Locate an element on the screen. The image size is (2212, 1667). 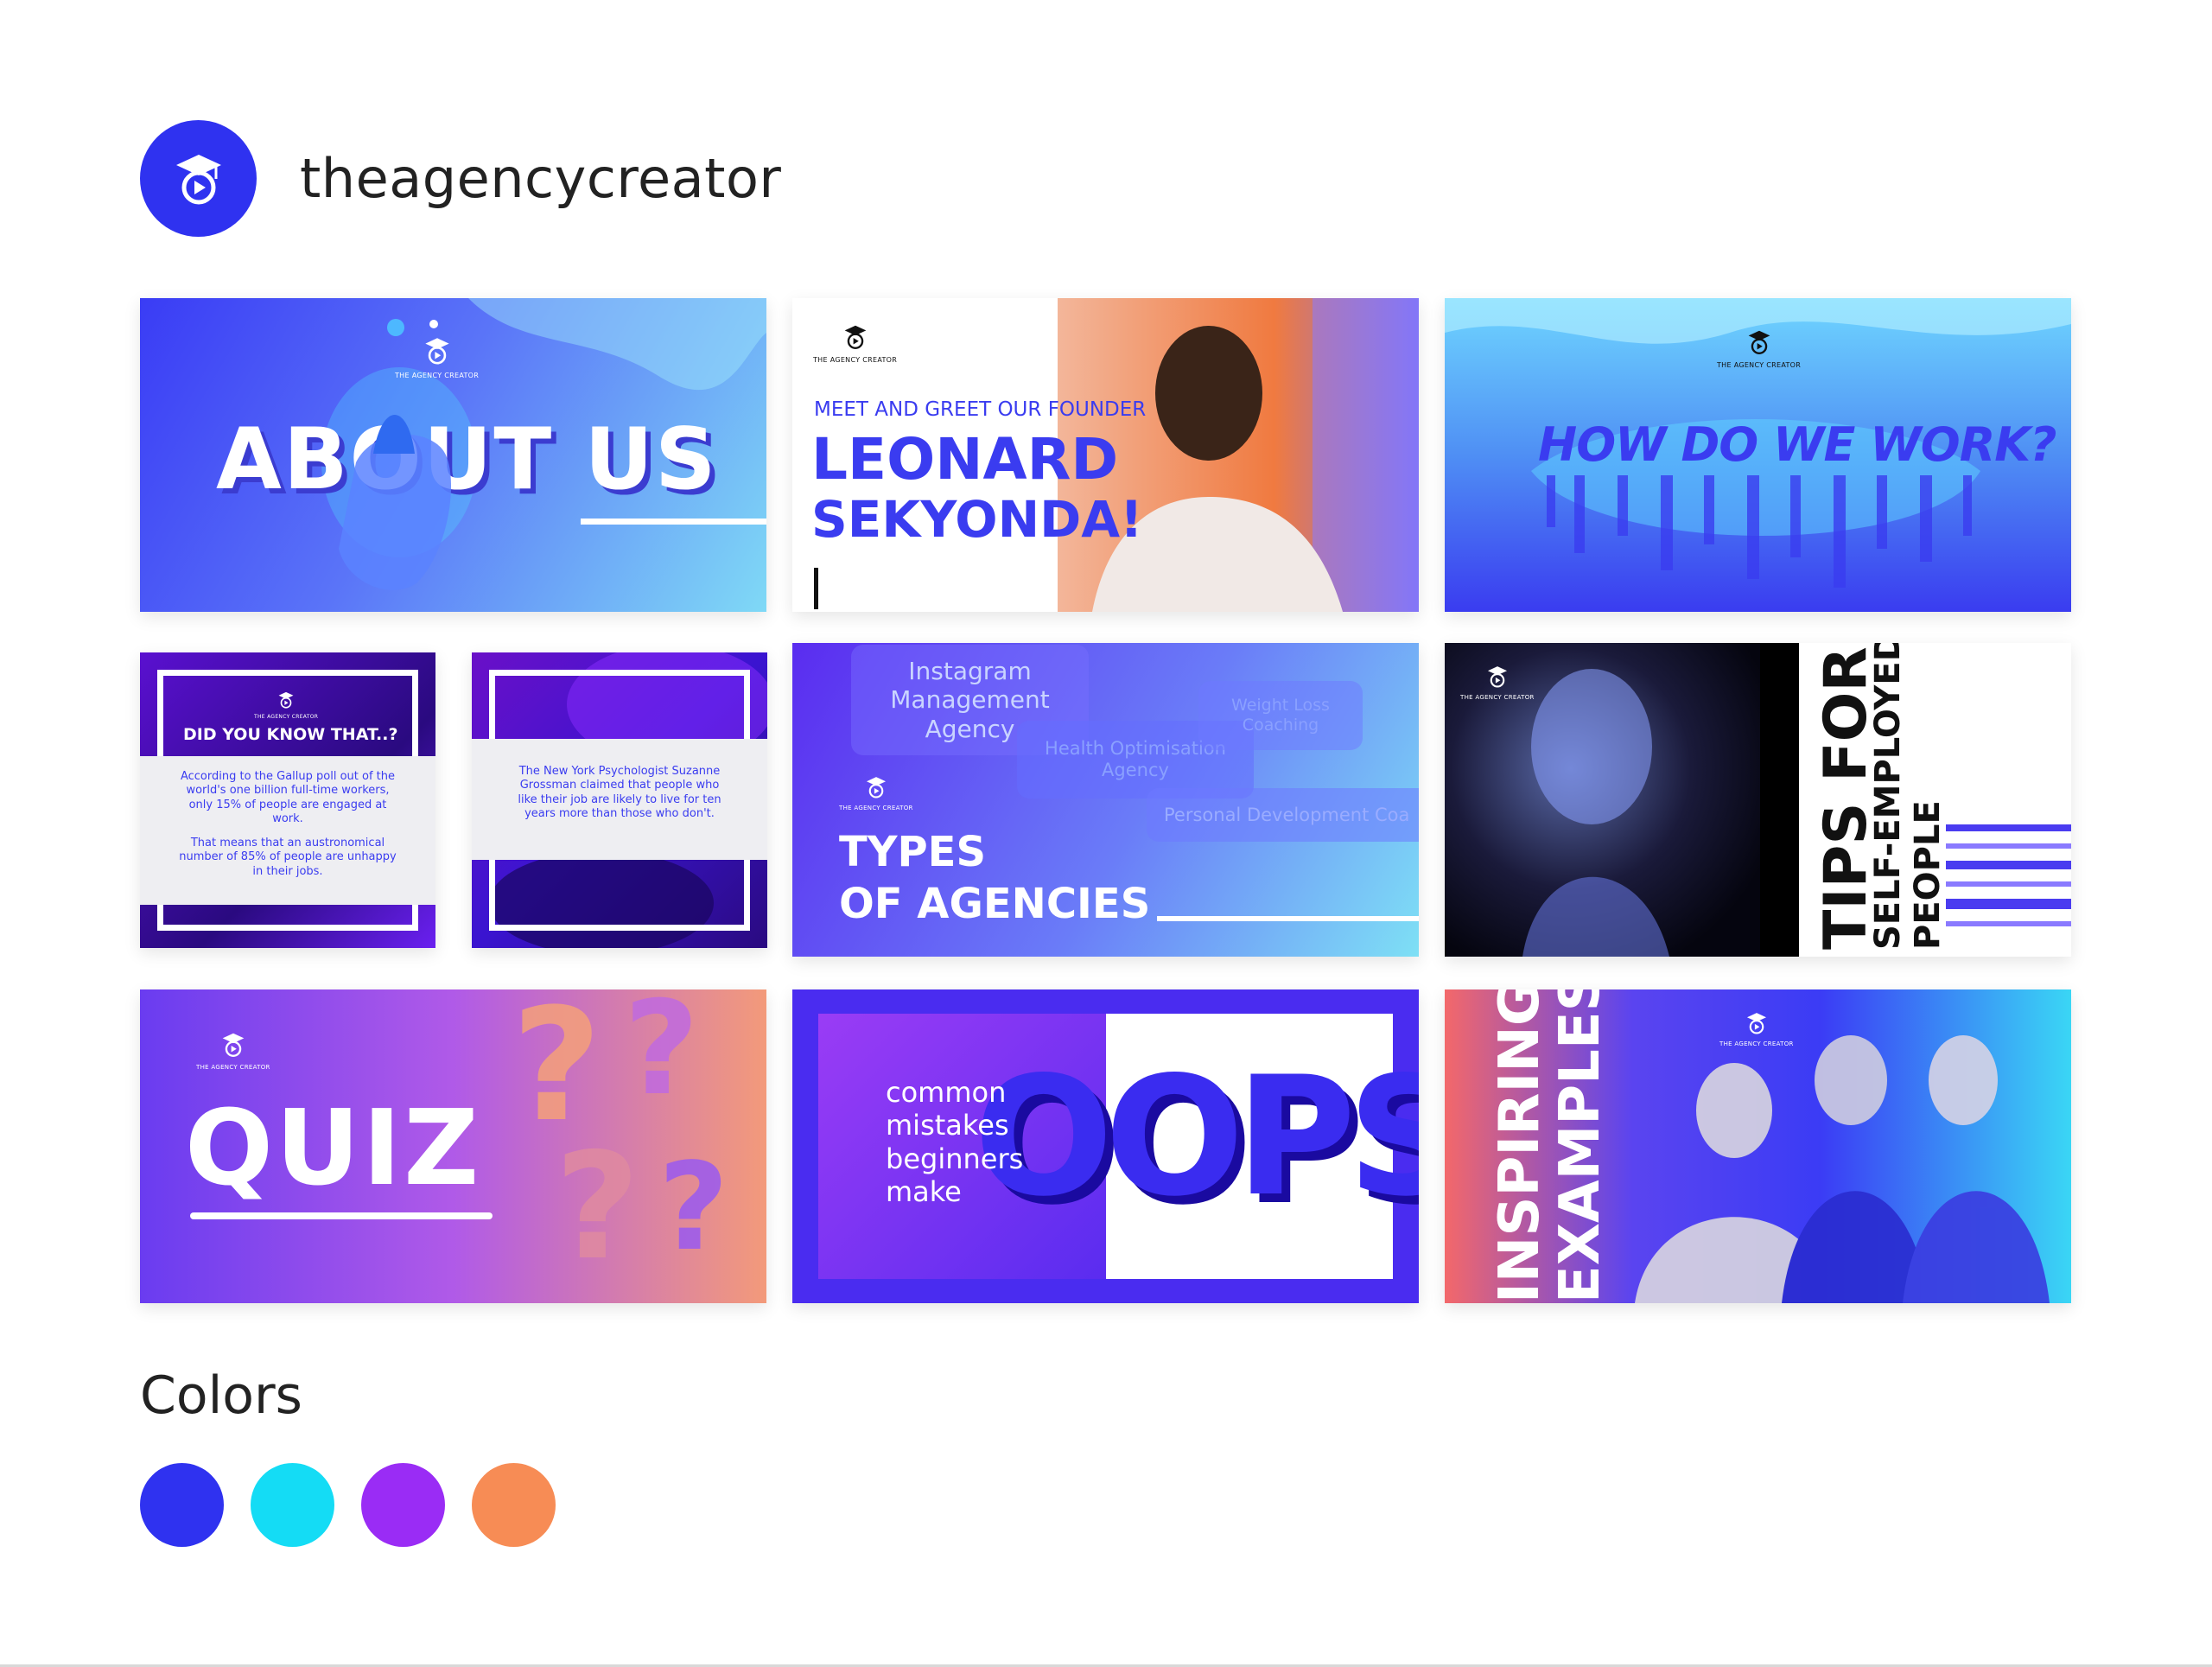
card-title-line: OF AGENCIES is located at coordinates (995, 904).